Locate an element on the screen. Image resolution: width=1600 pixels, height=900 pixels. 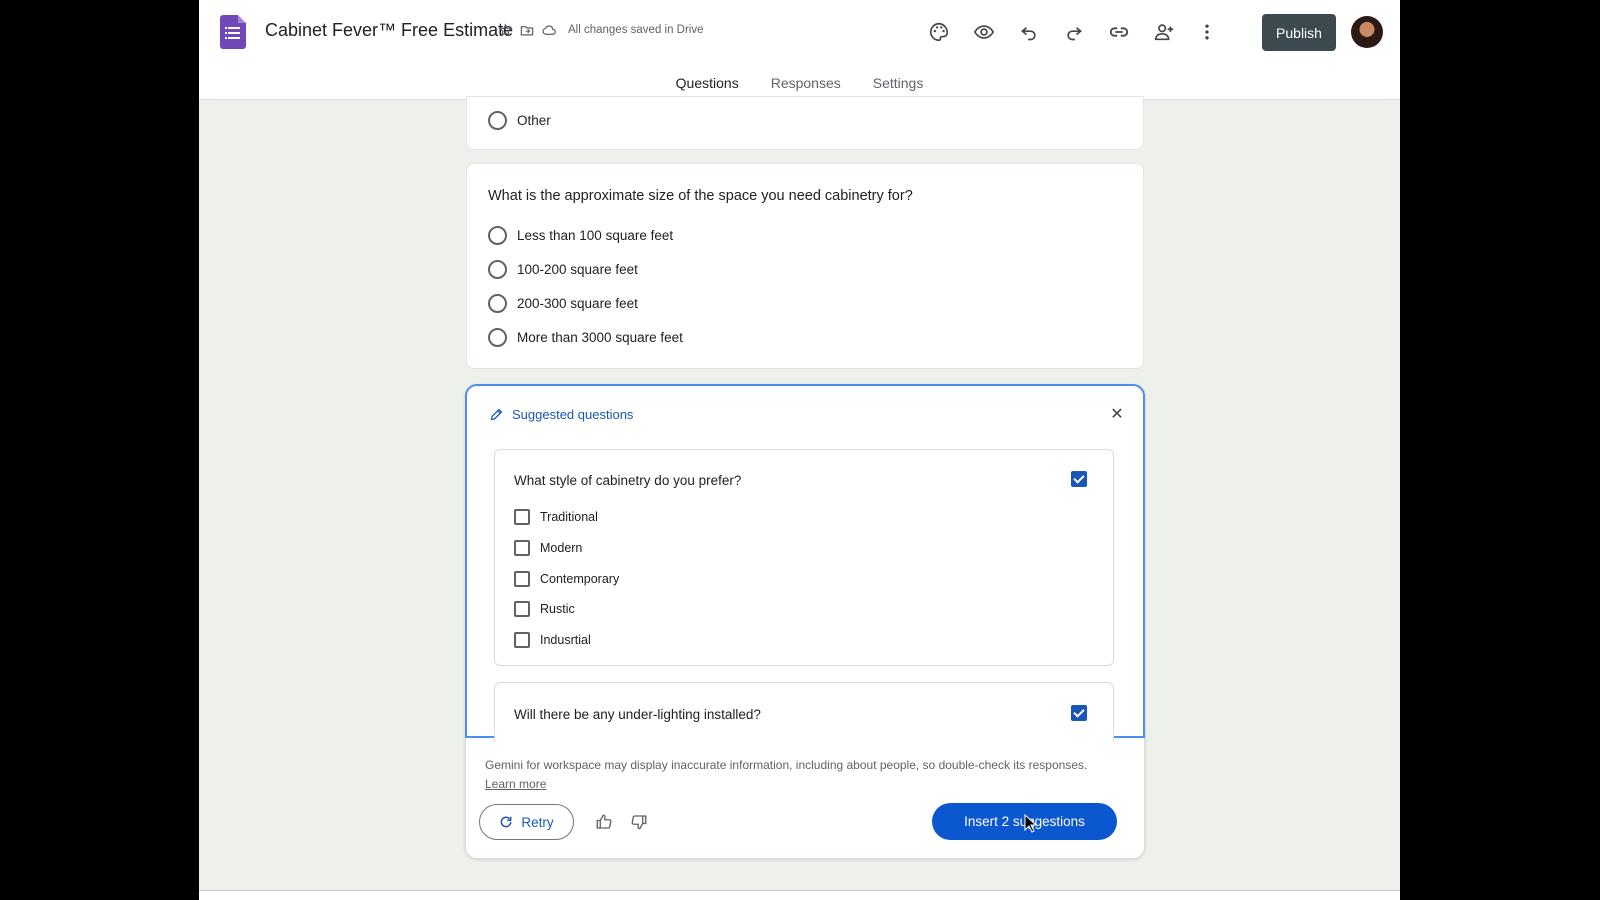
link-icon is located at coordinates (1119, 32).